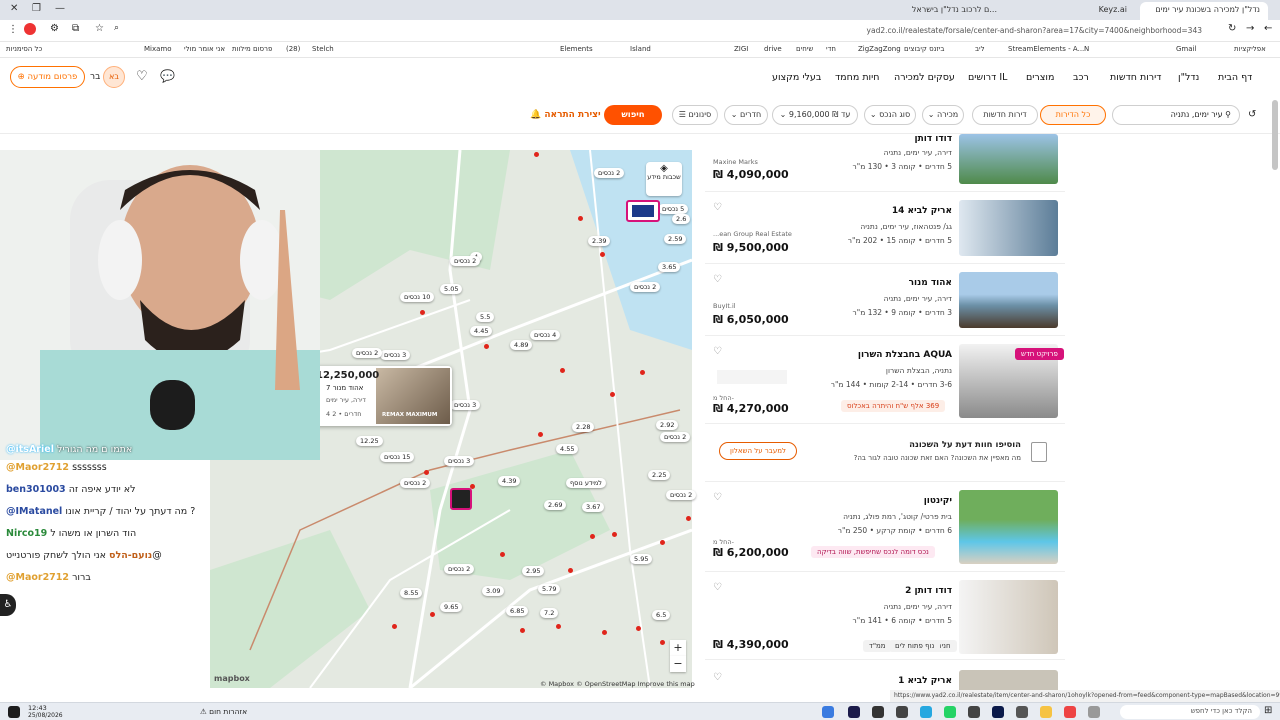 The width and height of the screenshot is (1280, 720). What do you see at coordinates (659, 475) in the screenshot?
I see `map-pin: 2.25` at bounding box center [659, 475].